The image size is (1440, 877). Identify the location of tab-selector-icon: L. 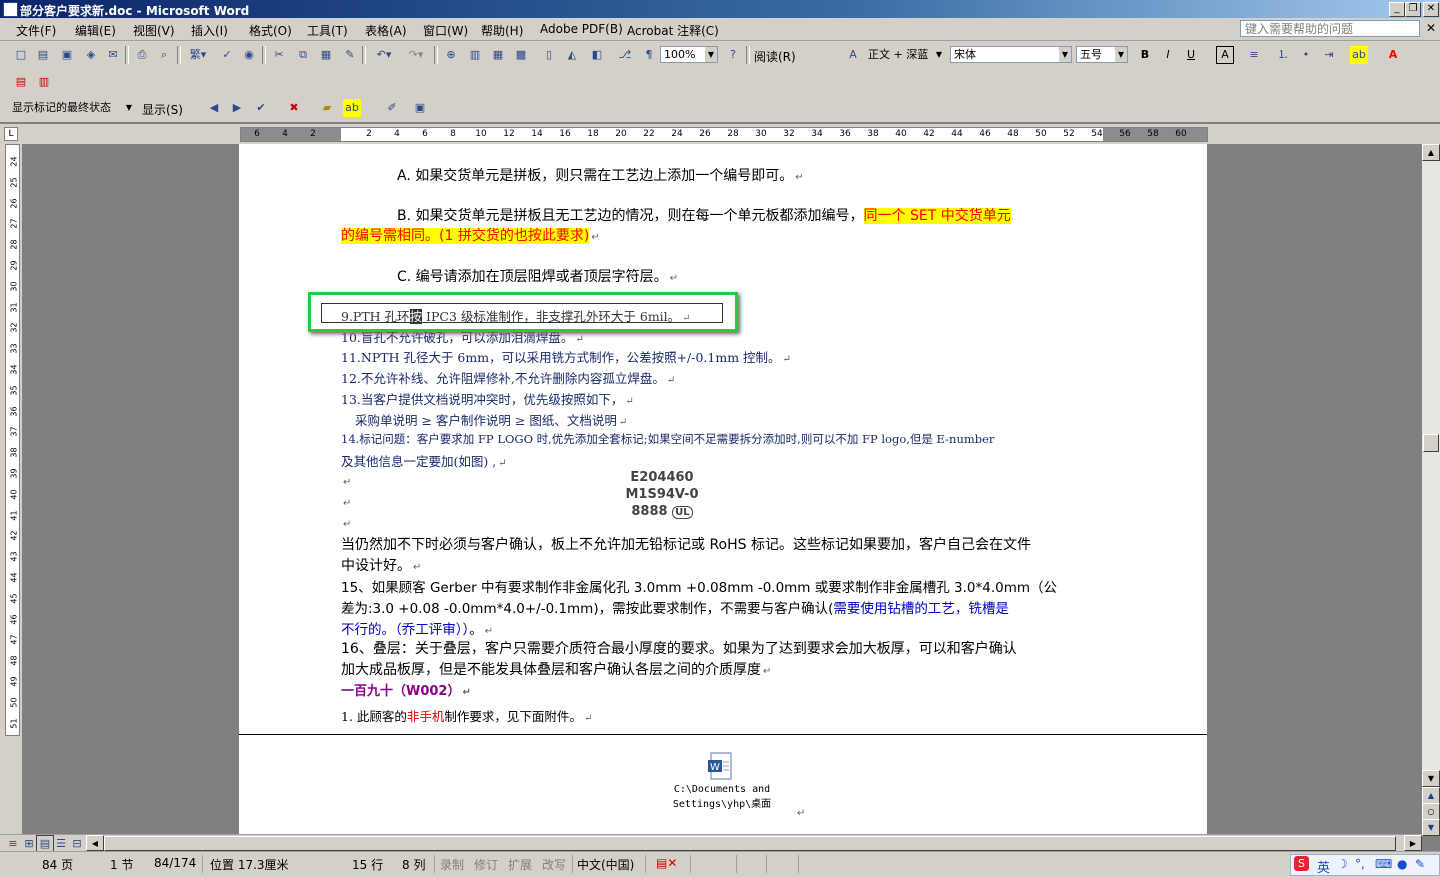
(11, 134).